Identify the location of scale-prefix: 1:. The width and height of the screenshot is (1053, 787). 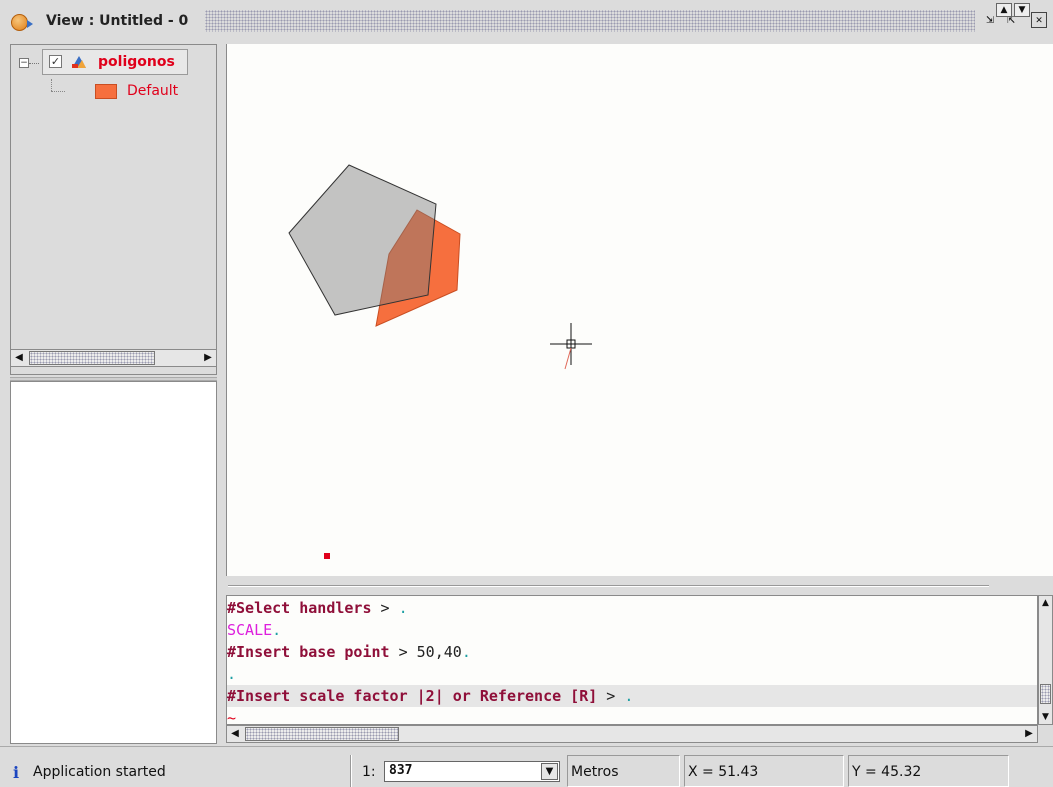
(369, 772).